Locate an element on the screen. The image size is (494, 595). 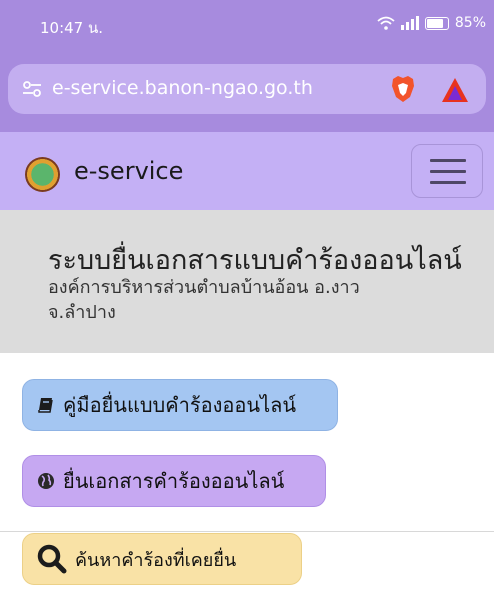
hamburger-menu-icon is located at coordinates (447, 171).